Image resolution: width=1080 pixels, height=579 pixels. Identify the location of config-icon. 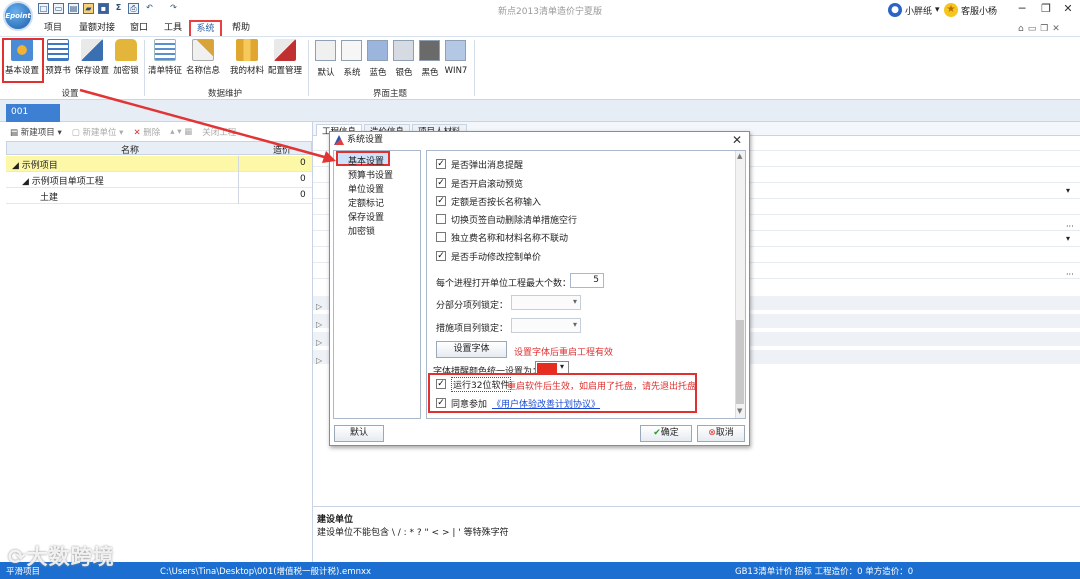
(285, 50).